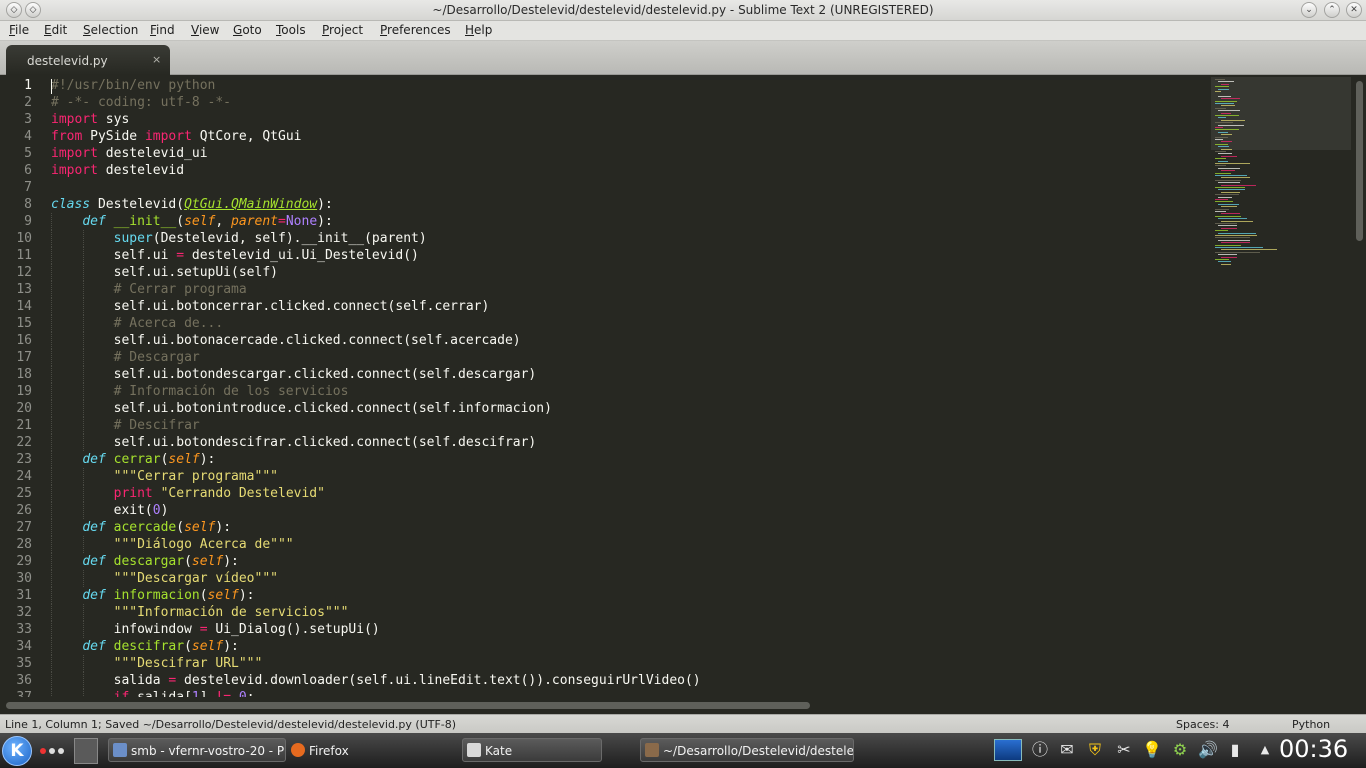 Image resolution: width=1366 pixels, height=768 pixels. What do you see at coordinates (626, 459) in the screenshot?
I see `code-line: def cerrar(self):` at bounding box center [626, 459].